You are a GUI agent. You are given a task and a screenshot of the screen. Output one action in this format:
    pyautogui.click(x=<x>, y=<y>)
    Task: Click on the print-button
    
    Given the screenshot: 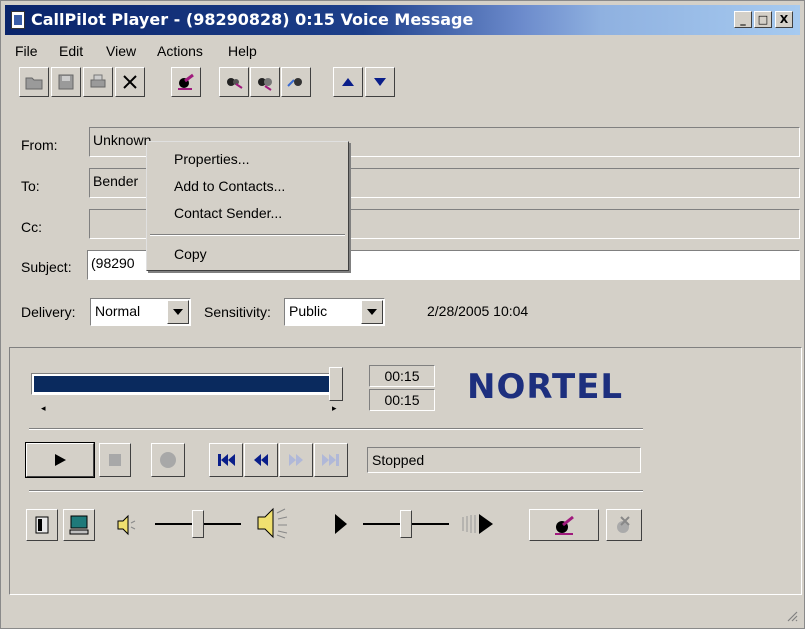 What is the action you would take?
    pyautogui.click(x=98, y=82)
    